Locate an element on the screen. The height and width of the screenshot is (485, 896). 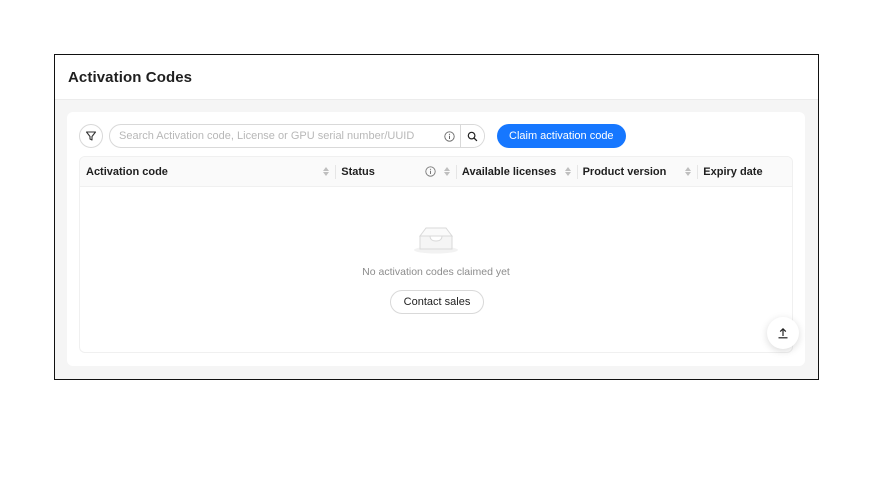
search-button is located at coordinates (472, 136).